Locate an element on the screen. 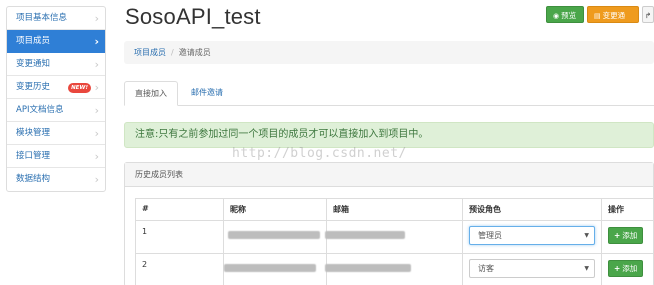  column-header-nickname: 昵称 is located at coordinates (275, 209).